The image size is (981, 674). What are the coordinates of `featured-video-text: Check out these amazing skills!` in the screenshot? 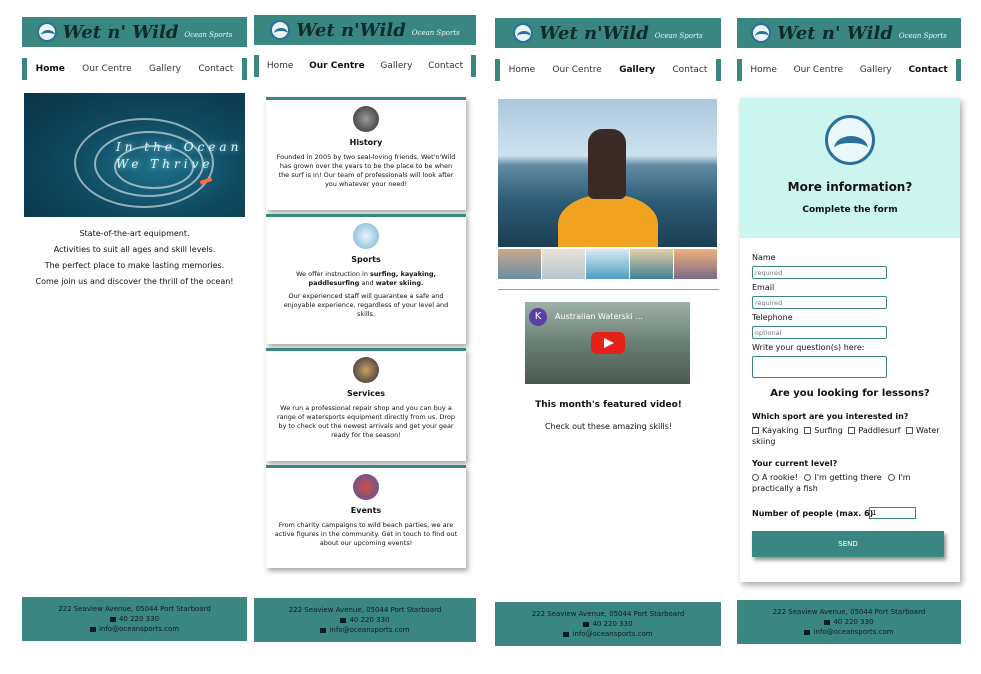 It's located at (608, 426).